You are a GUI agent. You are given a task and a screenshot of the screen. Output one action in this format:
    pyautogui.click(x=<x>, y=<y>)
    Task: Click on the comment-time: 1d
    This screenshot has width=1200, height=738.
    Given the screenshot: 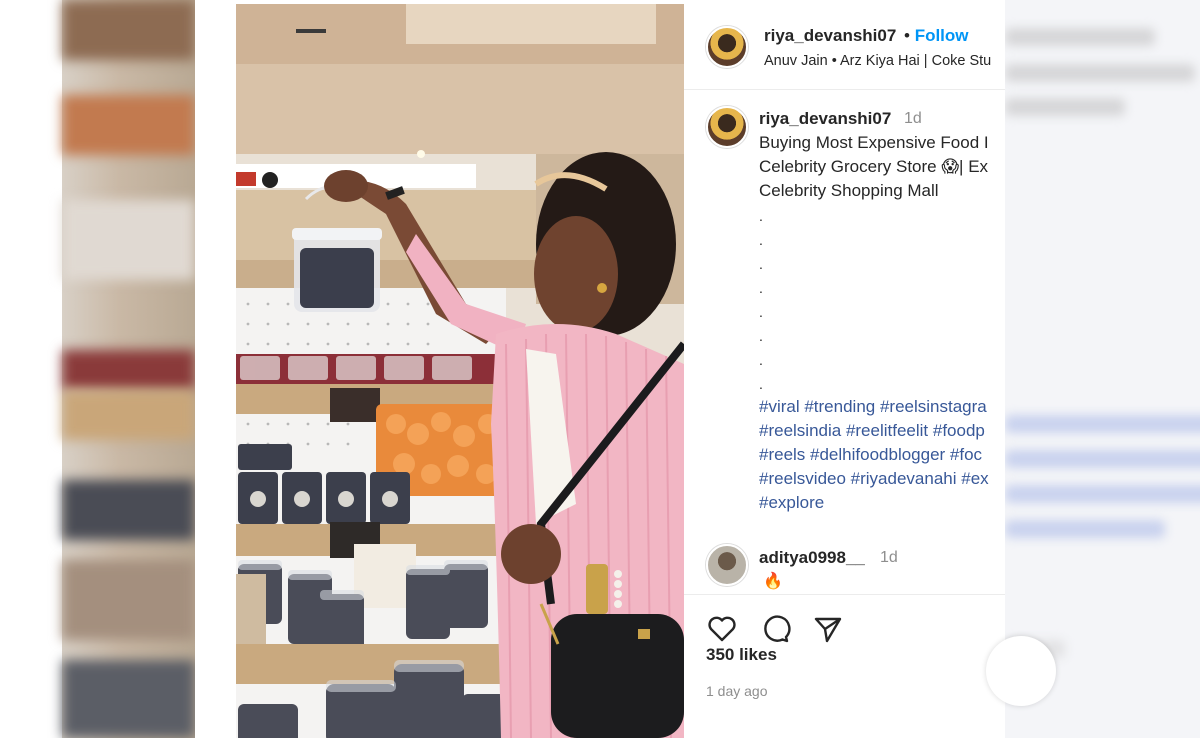 What is the action you would take?
    pyautogui.click(x=889, y=557)
    